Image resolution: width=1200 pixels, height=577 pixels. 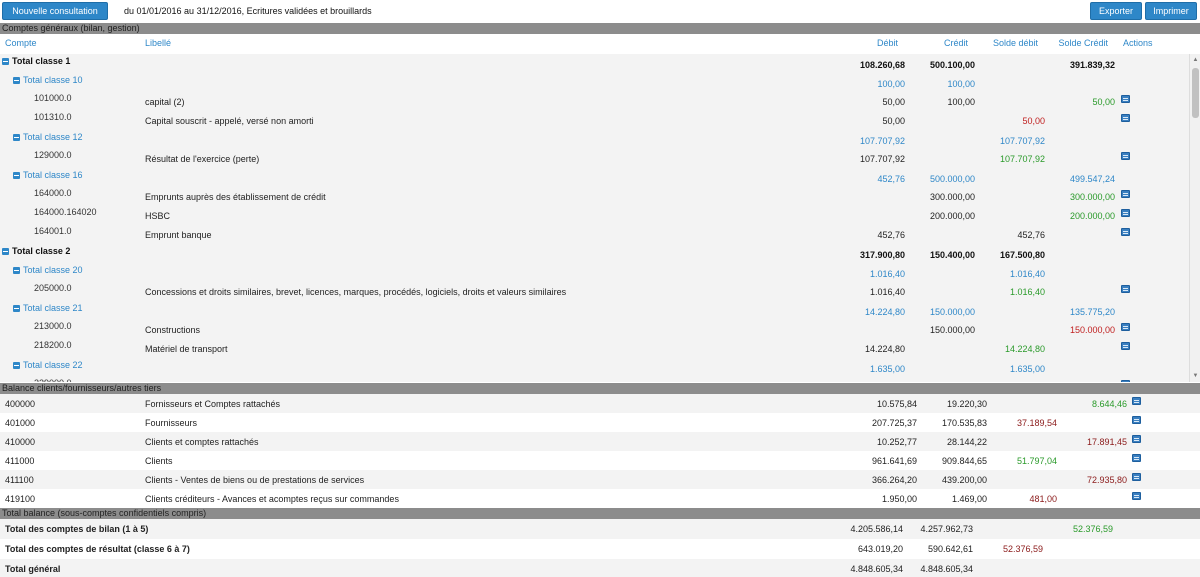 What do you see at coordinates (872, 43) in the screenshot?
I see `col-debit: Débit` at bounding box center [872, 43].